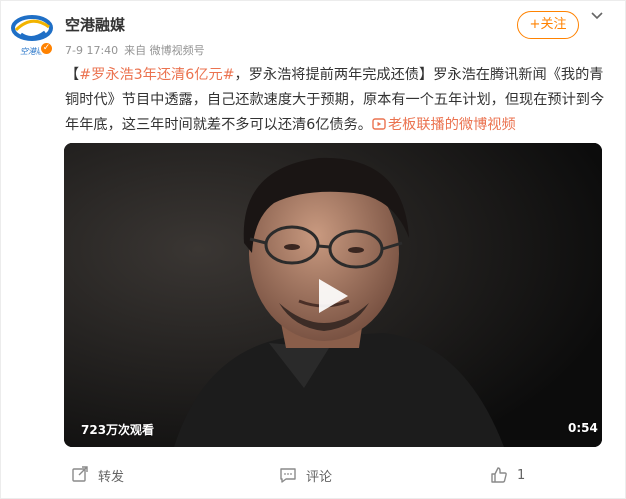  Describe the element at coordinates (164, 50) in the screenshot. I see `post-source: 来自 微博视频号` at that location.